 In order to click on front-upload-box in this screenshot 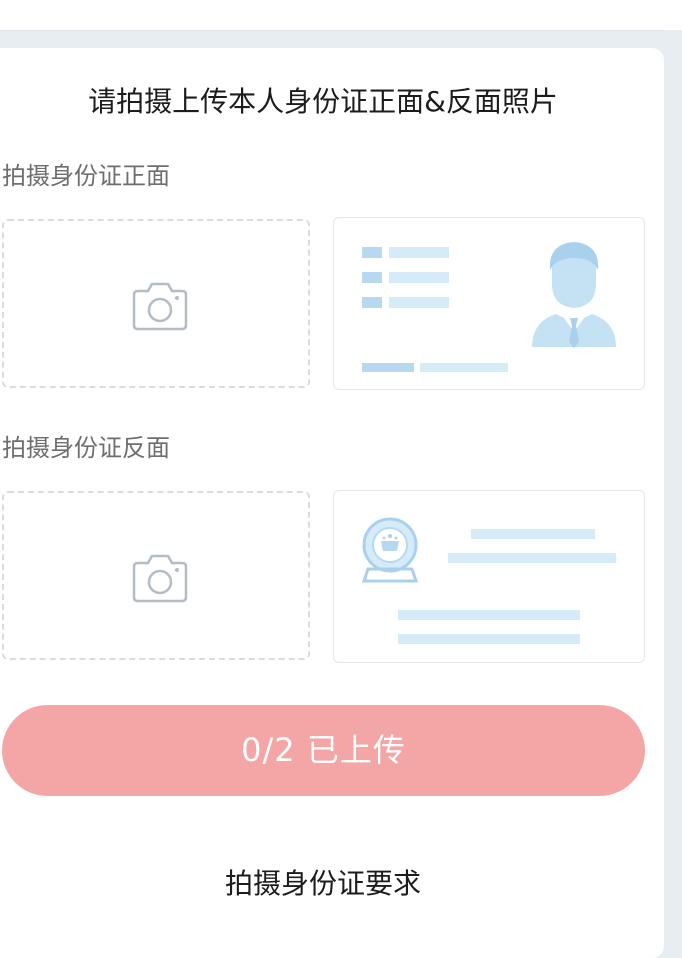, I will do `click(156, 303)`.